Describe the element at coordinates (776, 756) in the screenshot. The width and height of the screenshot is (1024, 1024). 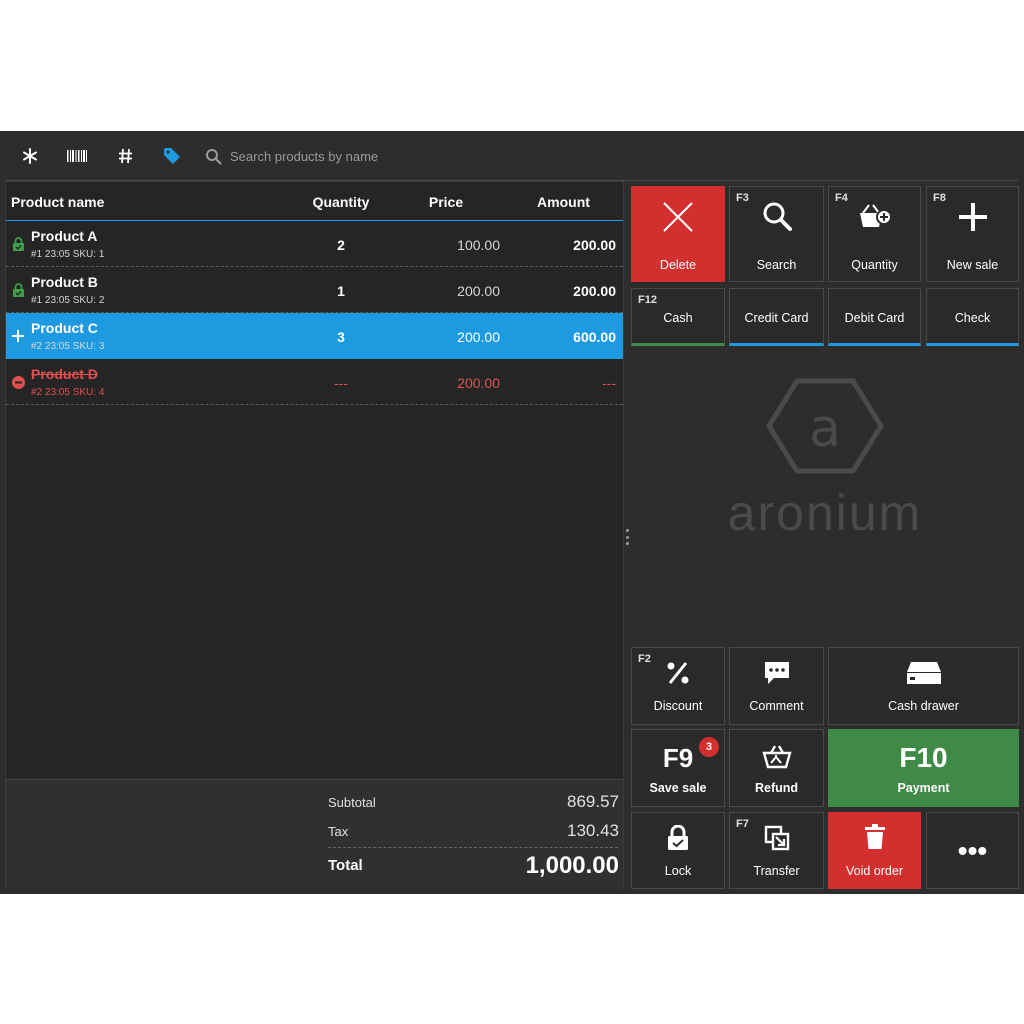
I see `refund-icon` at that location.